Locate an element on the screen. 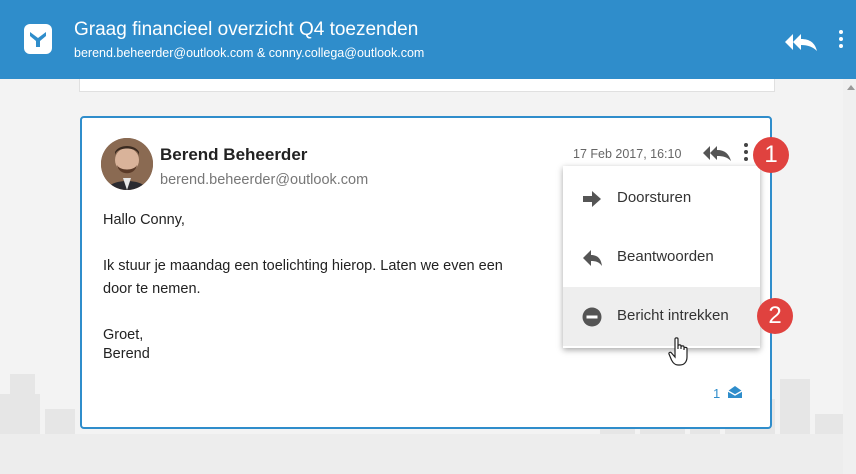 This screenshot has height=474, width=856. reply-arrow-icon is located at coordinates (592, 258).